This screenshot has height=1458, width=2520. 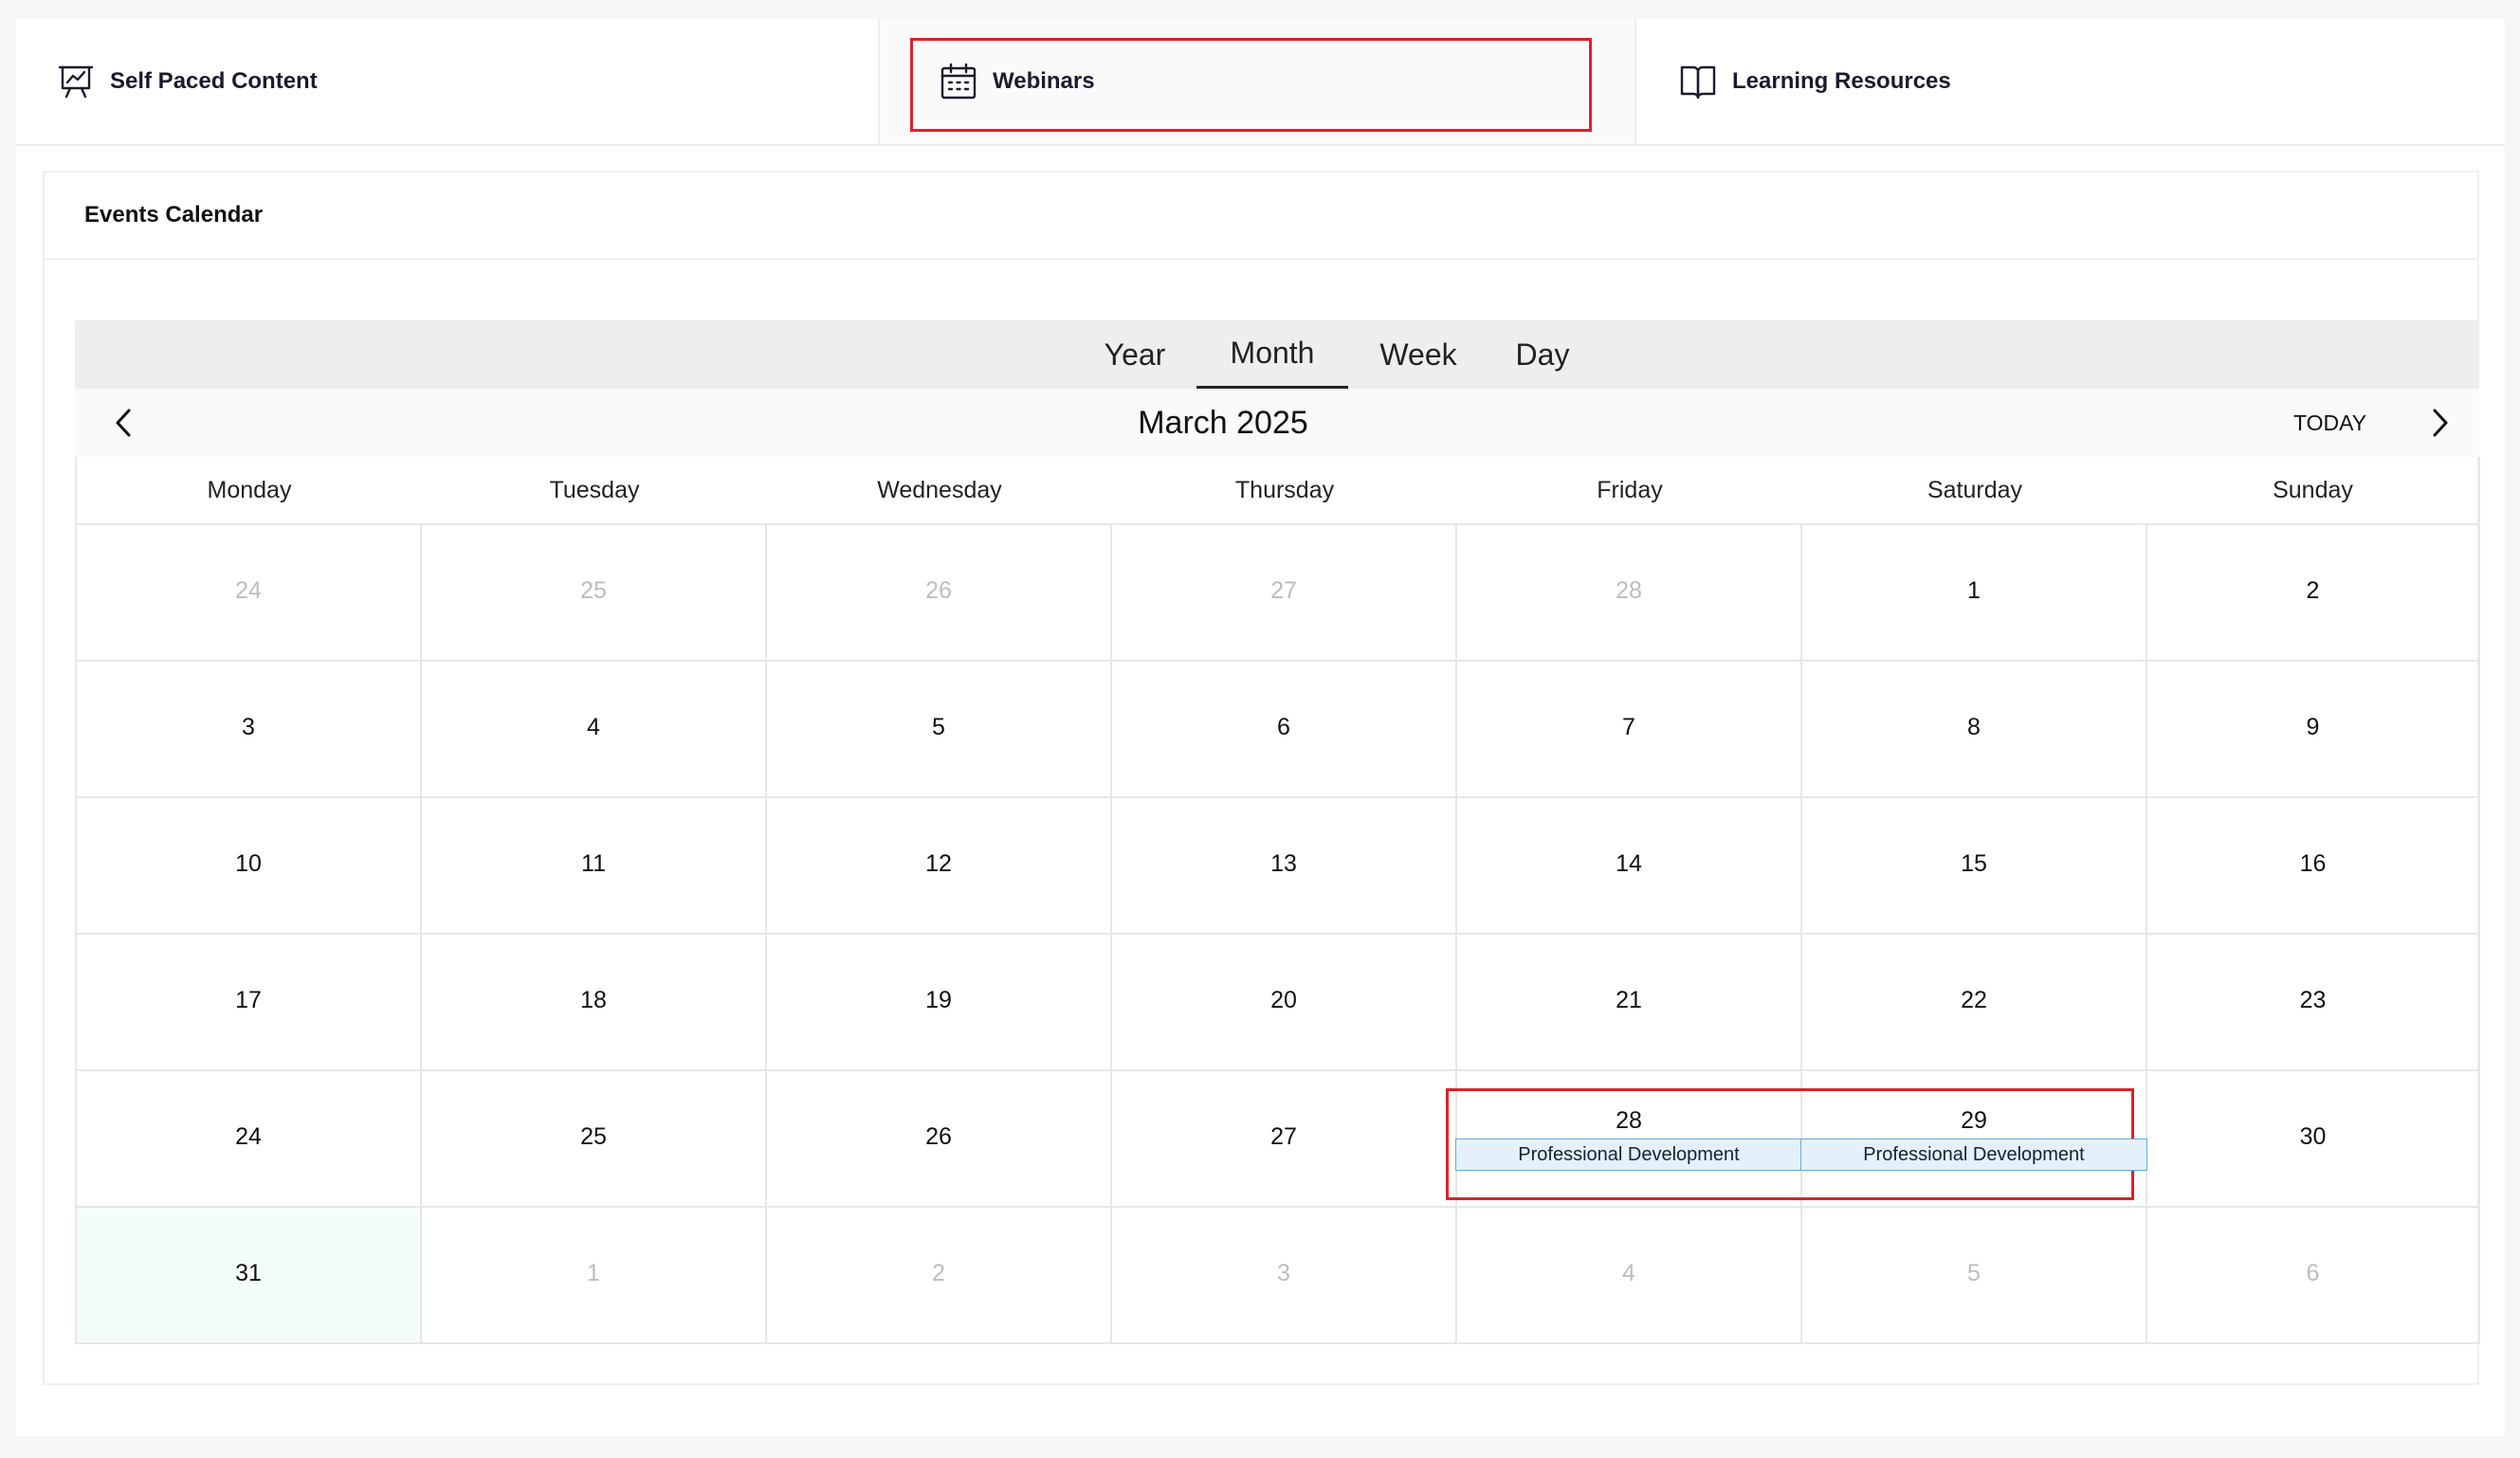 I want to click on day-number: 4, so click(x=1628, y=1273).